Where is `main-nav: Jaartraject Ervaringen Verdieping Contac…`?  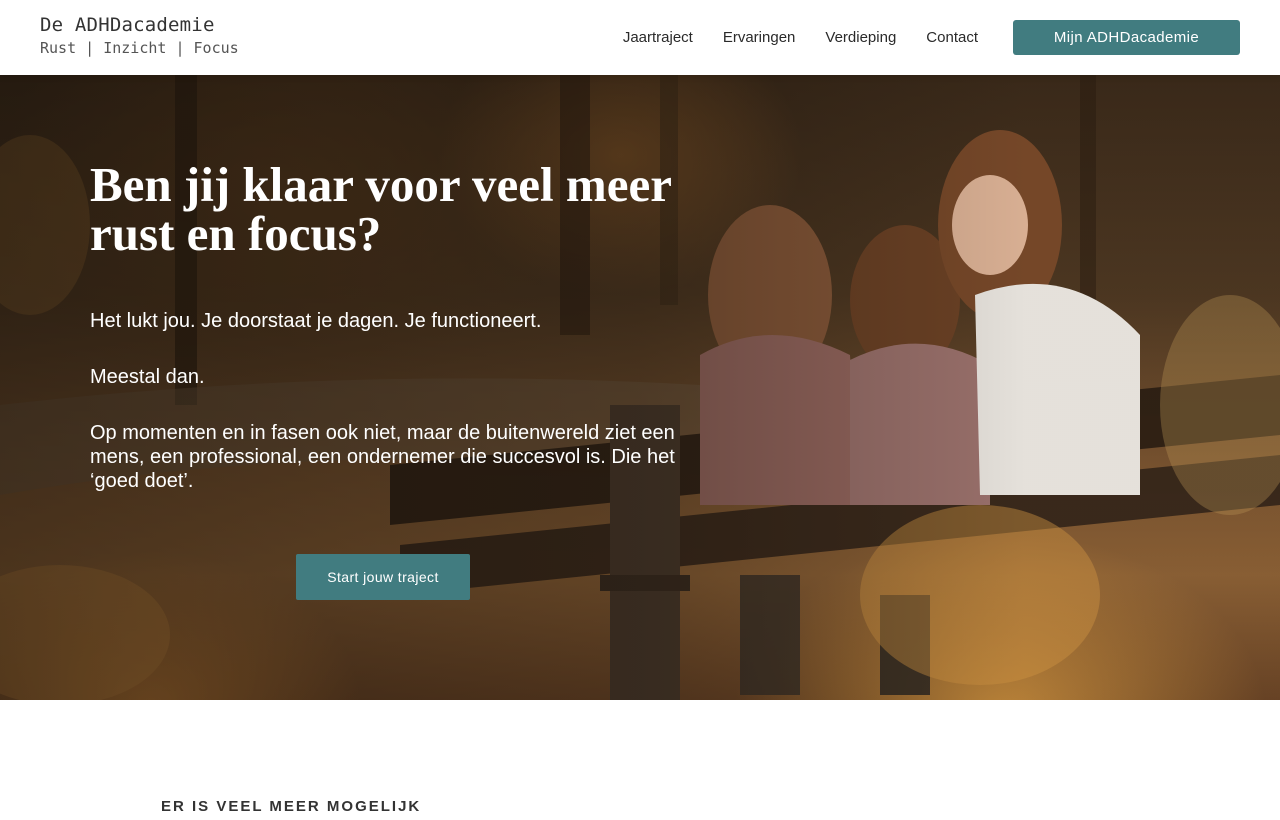 main-nav: Jaartraject Ervaringen Verdieping Contac… is located at coordinates (785, 37).